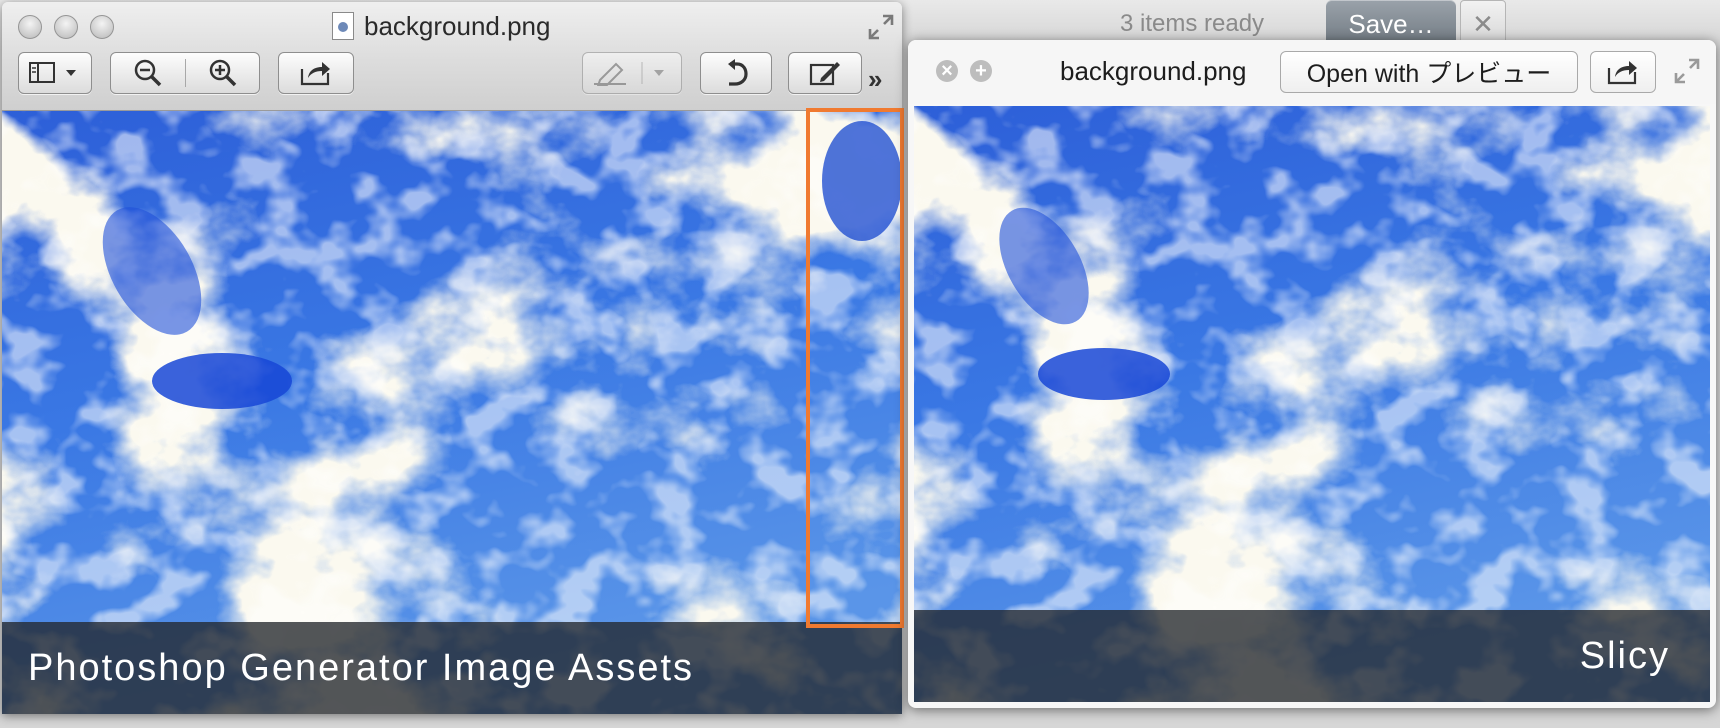  I want to click on rotate-button, so click(736, 73).